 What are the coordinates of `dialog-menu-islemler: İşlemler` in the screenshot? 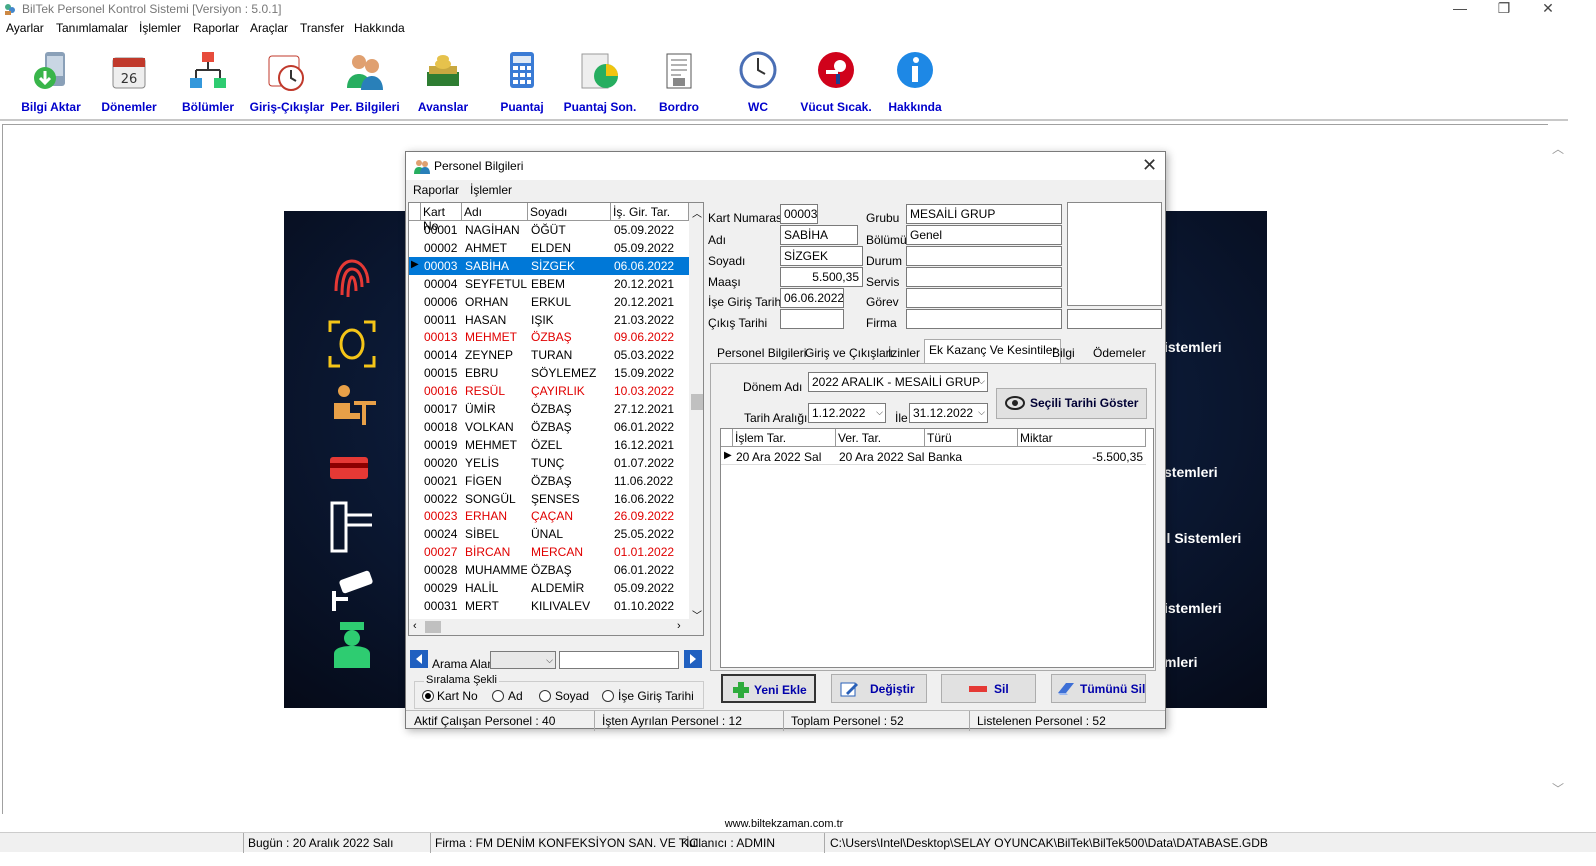 It's located at (491, 190).